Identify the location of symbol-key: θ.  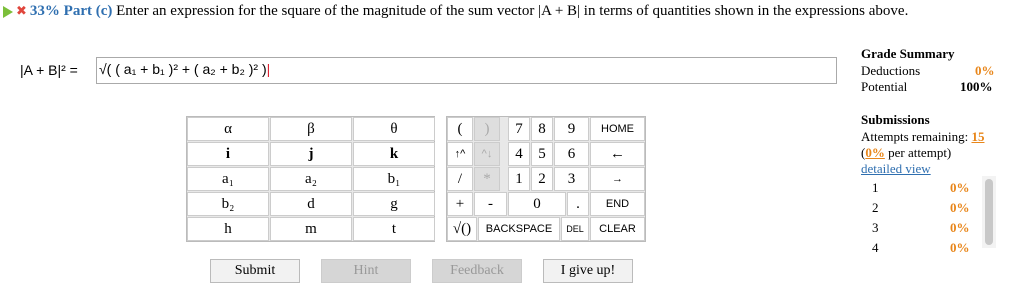
(394, 129).